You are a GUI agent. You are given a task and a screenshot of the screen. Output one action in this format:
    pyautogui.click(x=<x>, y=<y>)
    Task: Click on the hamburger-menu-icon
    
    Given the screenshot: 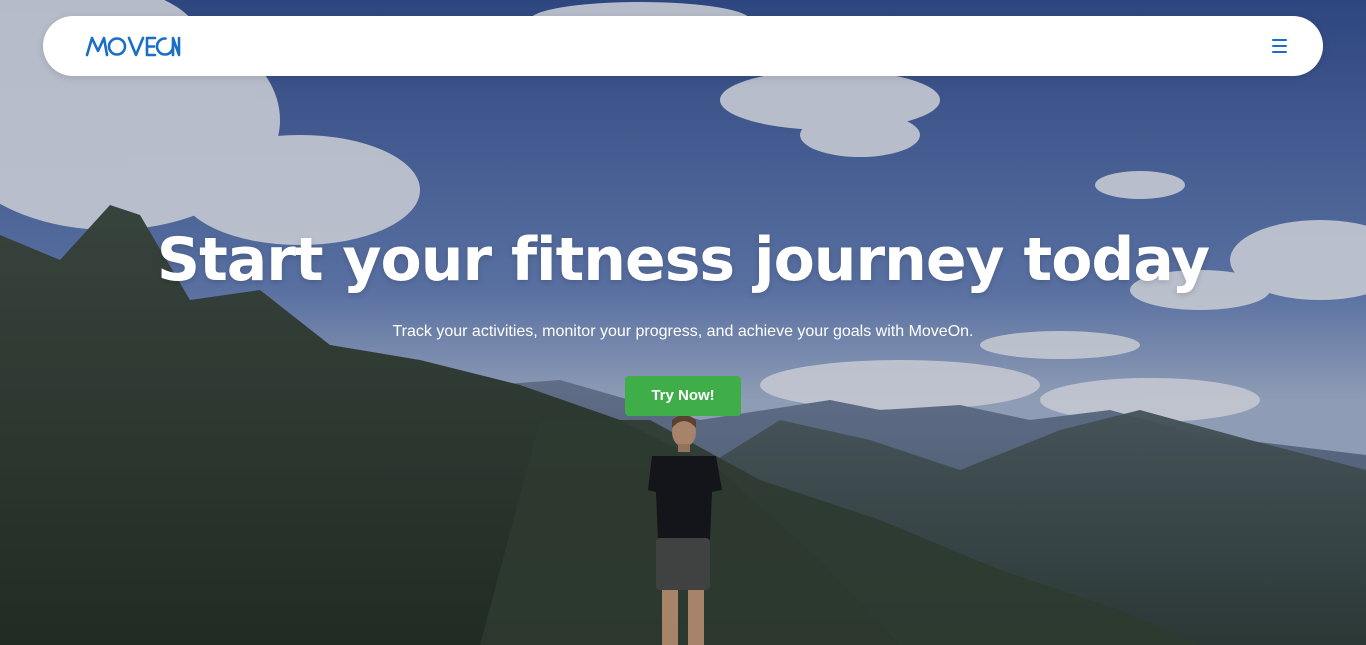 What is the action you would take?
    pyautogui.click(x=1279, y=46)
    